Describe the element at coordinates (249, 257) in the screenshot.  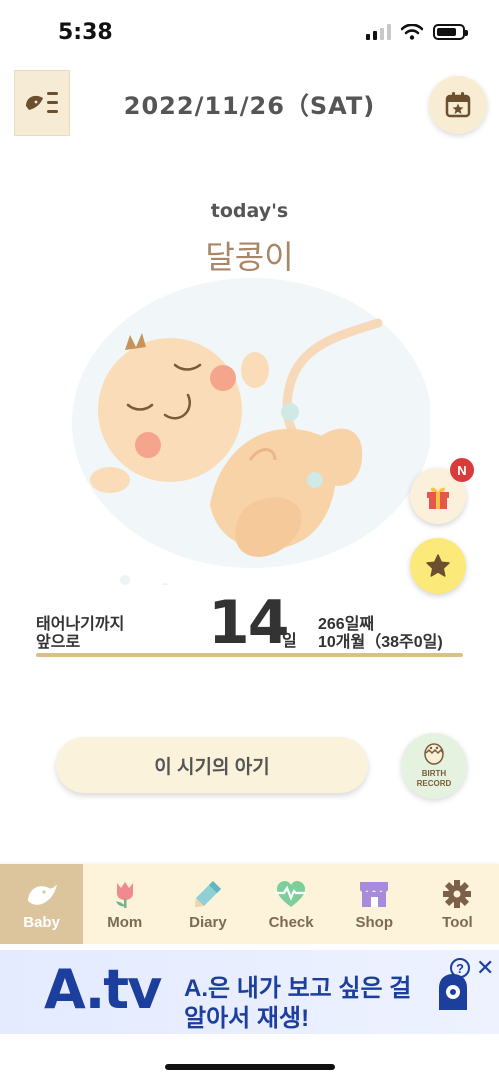
I see `baby-name: 달콩이` at that location.